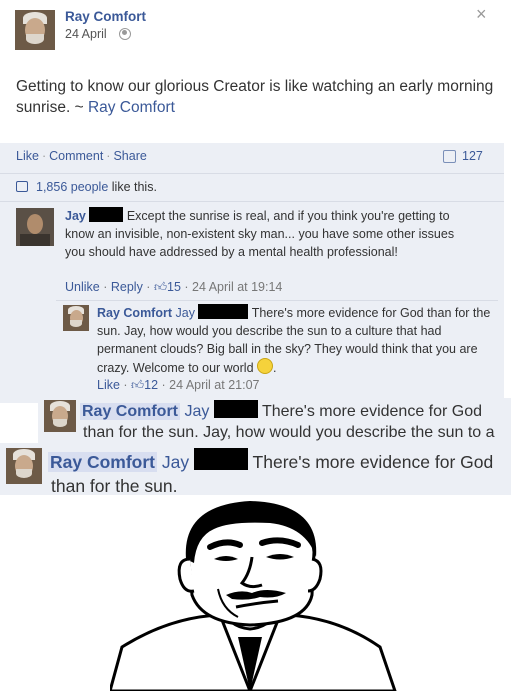 The width and height of the screenshot is (511, 691). What do you see at coordinates (130, 411) in the screenshot?
I see `zoom-1-author: Ray Comfort` at bounding box center [130, 411].